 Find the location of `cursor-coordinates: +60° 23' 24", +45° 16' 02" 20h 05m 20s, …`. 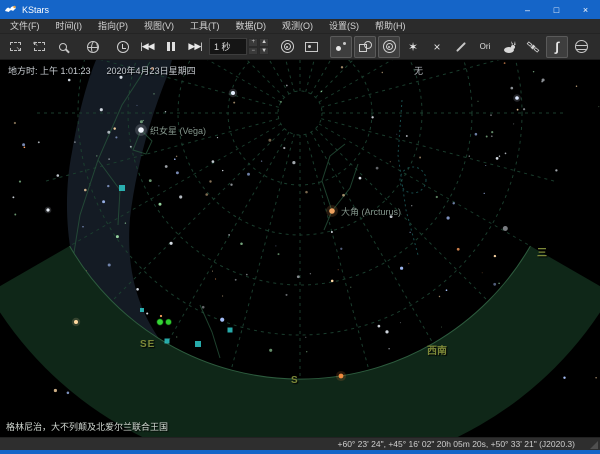

cursor-coordinates: +60° 23' 24", +45° 16' 02" 20h 05m 20s, … is located at coordinates (456, 444).